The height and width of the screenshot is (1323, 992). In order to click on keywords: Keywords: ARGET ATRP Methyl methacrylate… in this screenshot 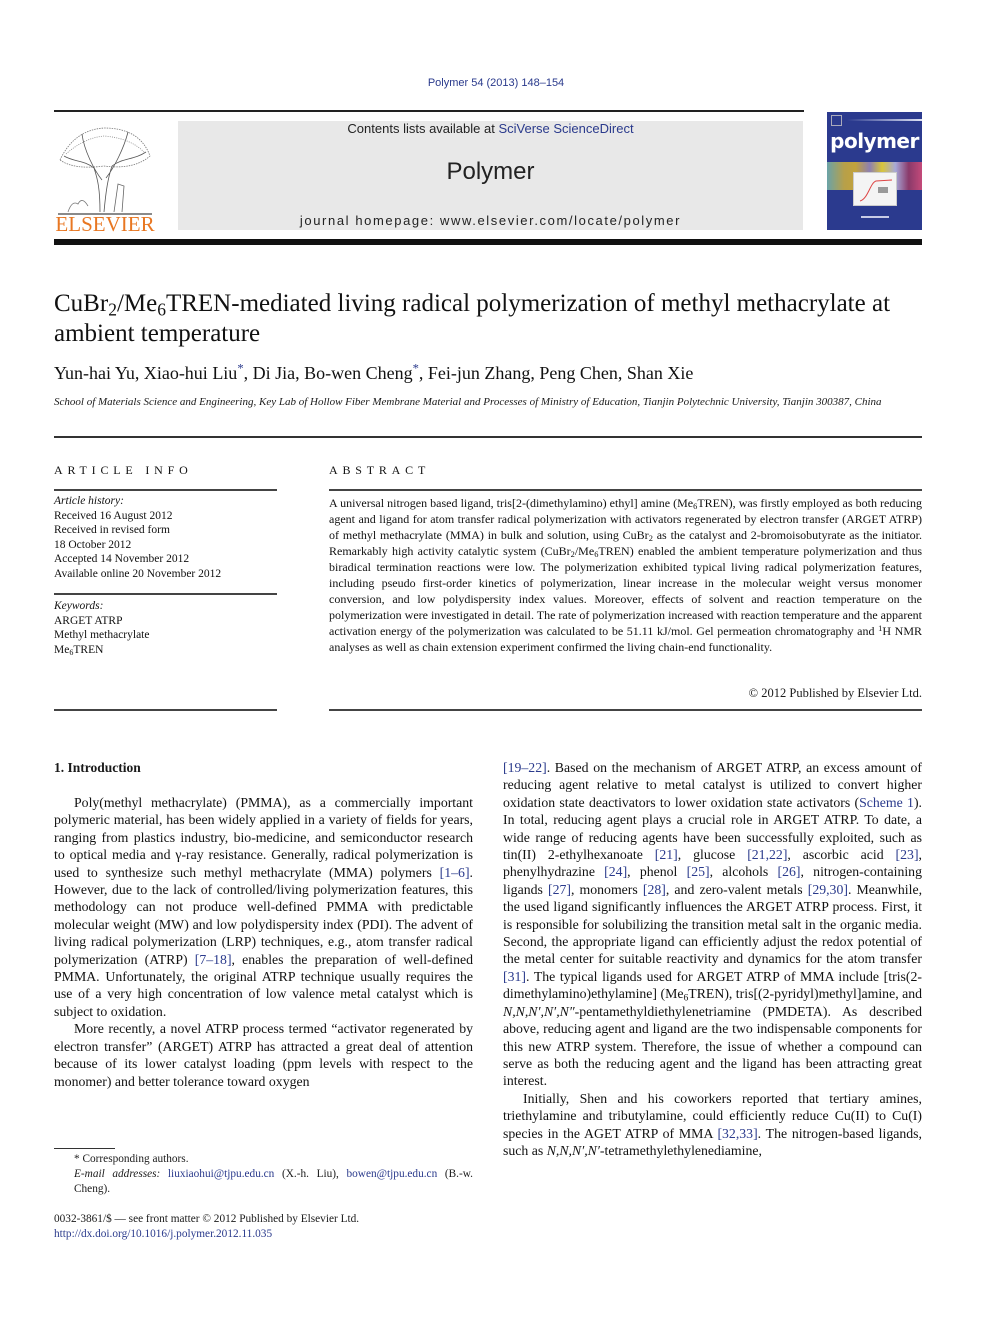, I will do `click(165, 628)`.